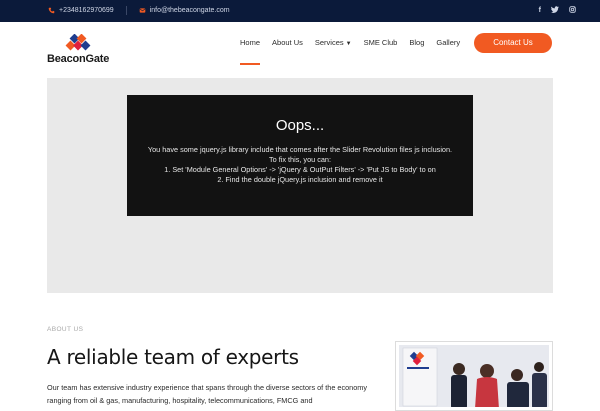  Describe the element at coordinates (329, 42) in the screenshot. I see `nav-item-services-label: Services` at that location.